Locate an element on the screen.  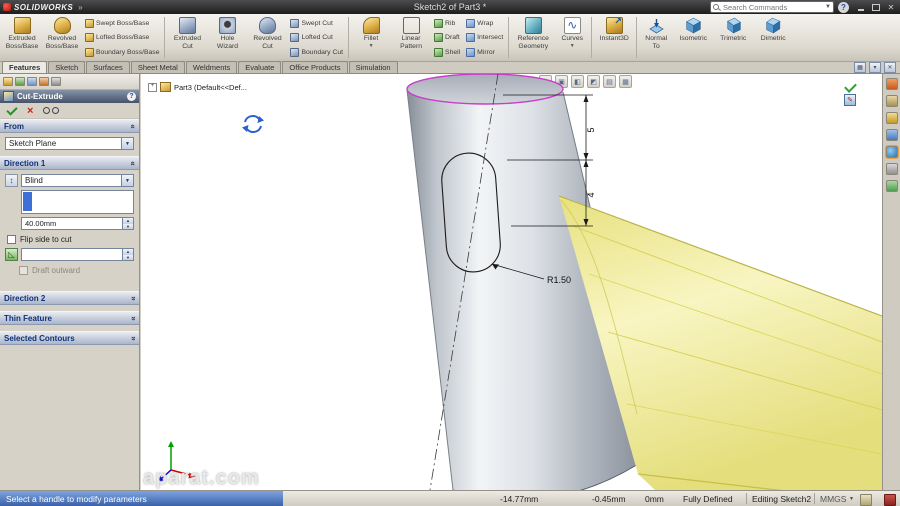
normal-to-button: Normal To is located at coordinates (656, 37).